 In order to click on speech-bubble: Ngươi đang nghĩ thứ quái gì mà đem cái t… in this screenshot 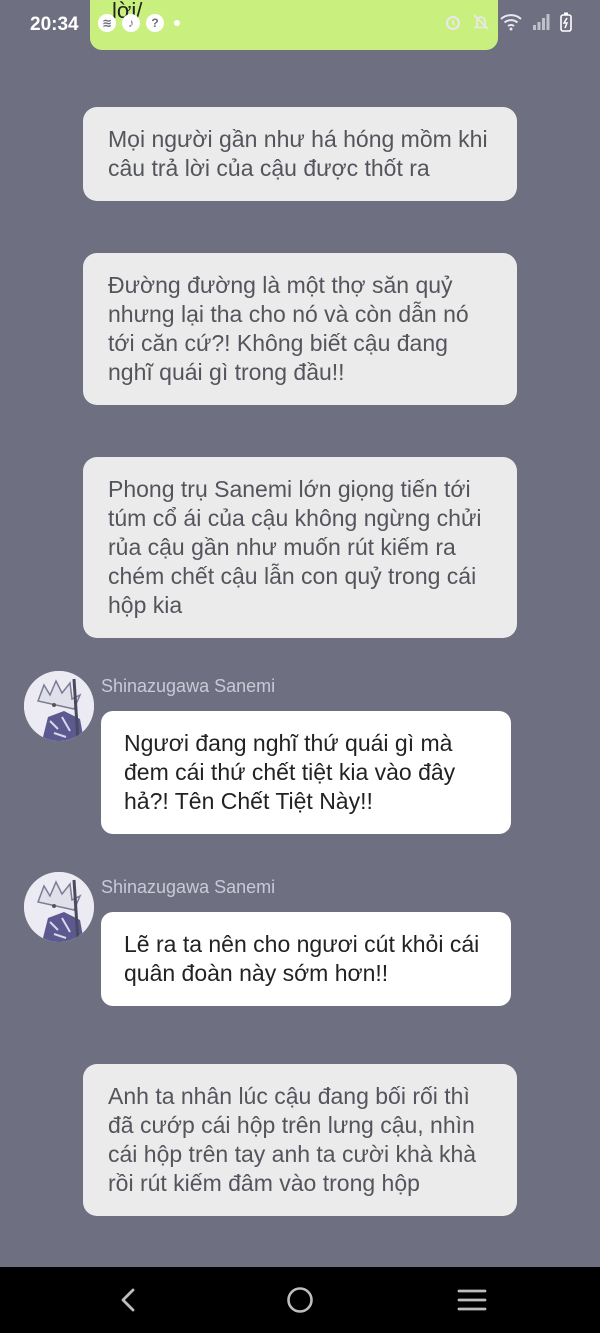, I will do `click(306, 772)`.